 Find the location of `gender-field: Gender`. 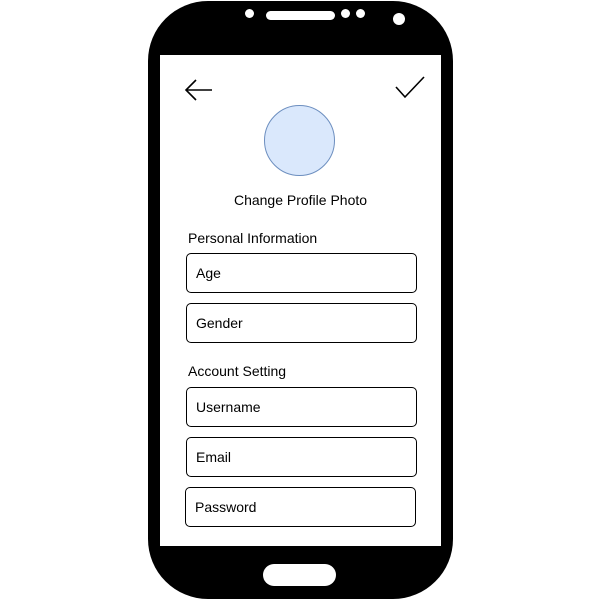

gender-field: Gender is located at coordinates (301, 323).